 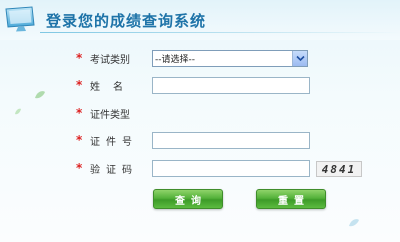 What do you see at coordinates (299, 58) in the screenshot?
I see `chevron-down-icon` at bounding box center [299, 58].